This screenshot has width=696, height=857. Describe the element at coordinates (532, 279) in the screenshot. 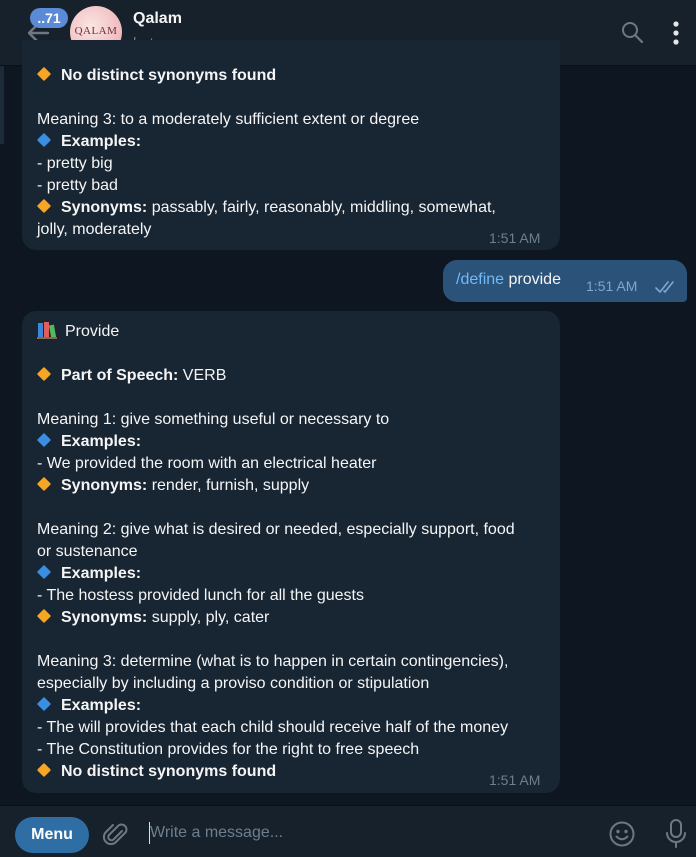

I see `command-argument: provide` at that location.